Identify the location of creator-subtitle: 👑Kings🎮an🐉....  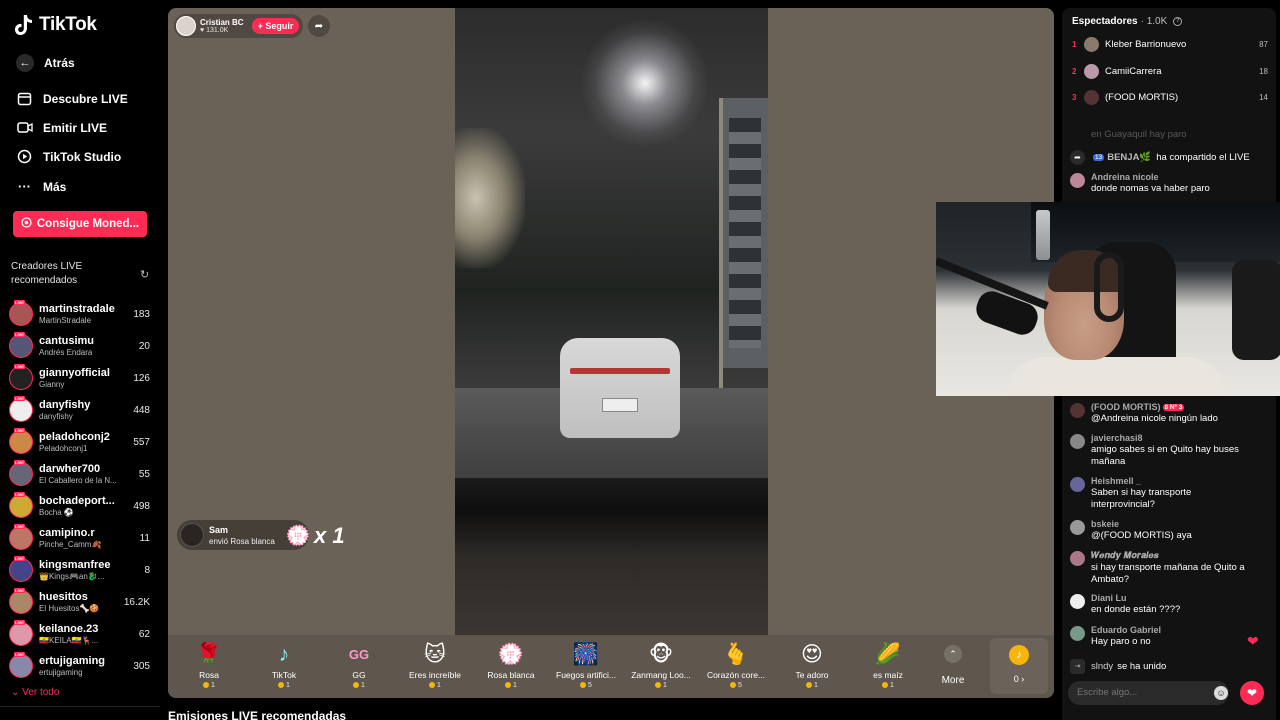
(72, 576).